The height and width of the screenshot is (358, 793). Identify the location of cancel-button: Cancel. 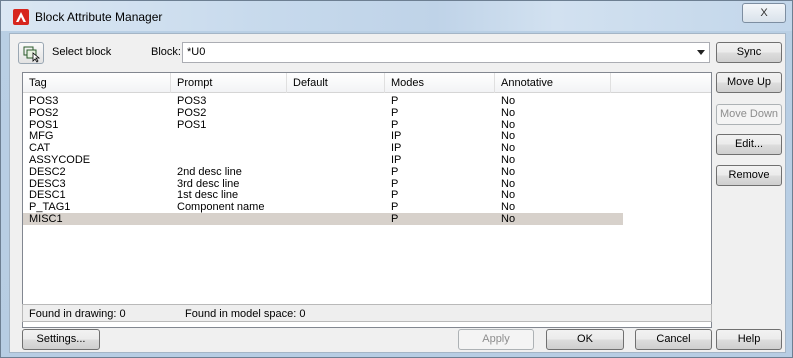
(673, 339).